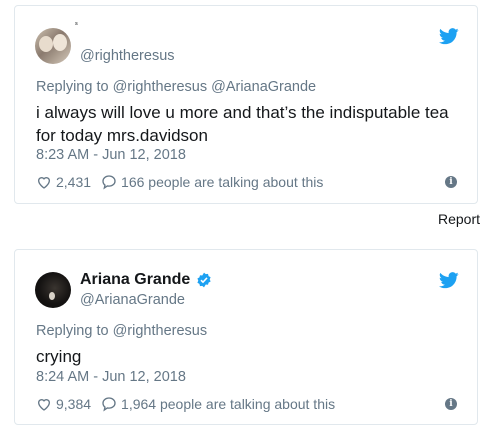 The height and width of the screenshot is (430, 493). I want to click on tweet-actions: 2,431 166 people are talking about this, so click(247, 182).